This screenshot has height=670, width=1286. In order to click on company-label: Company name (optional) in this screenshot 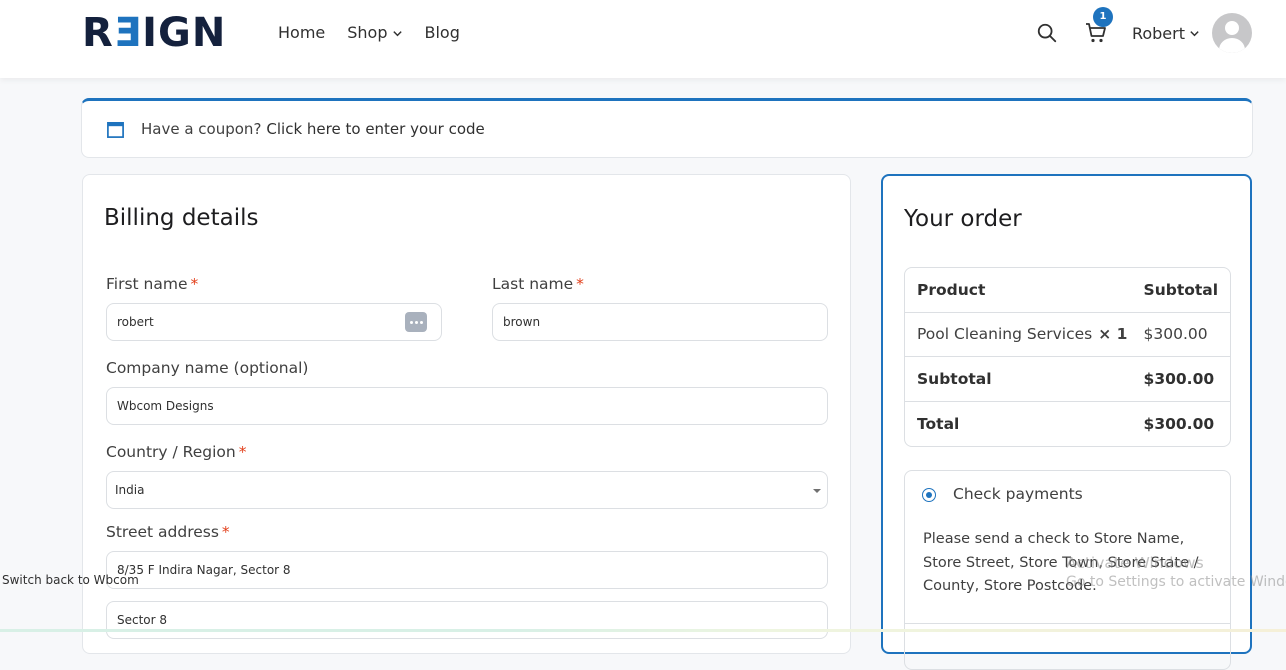, I will do `click(207, 368)`.